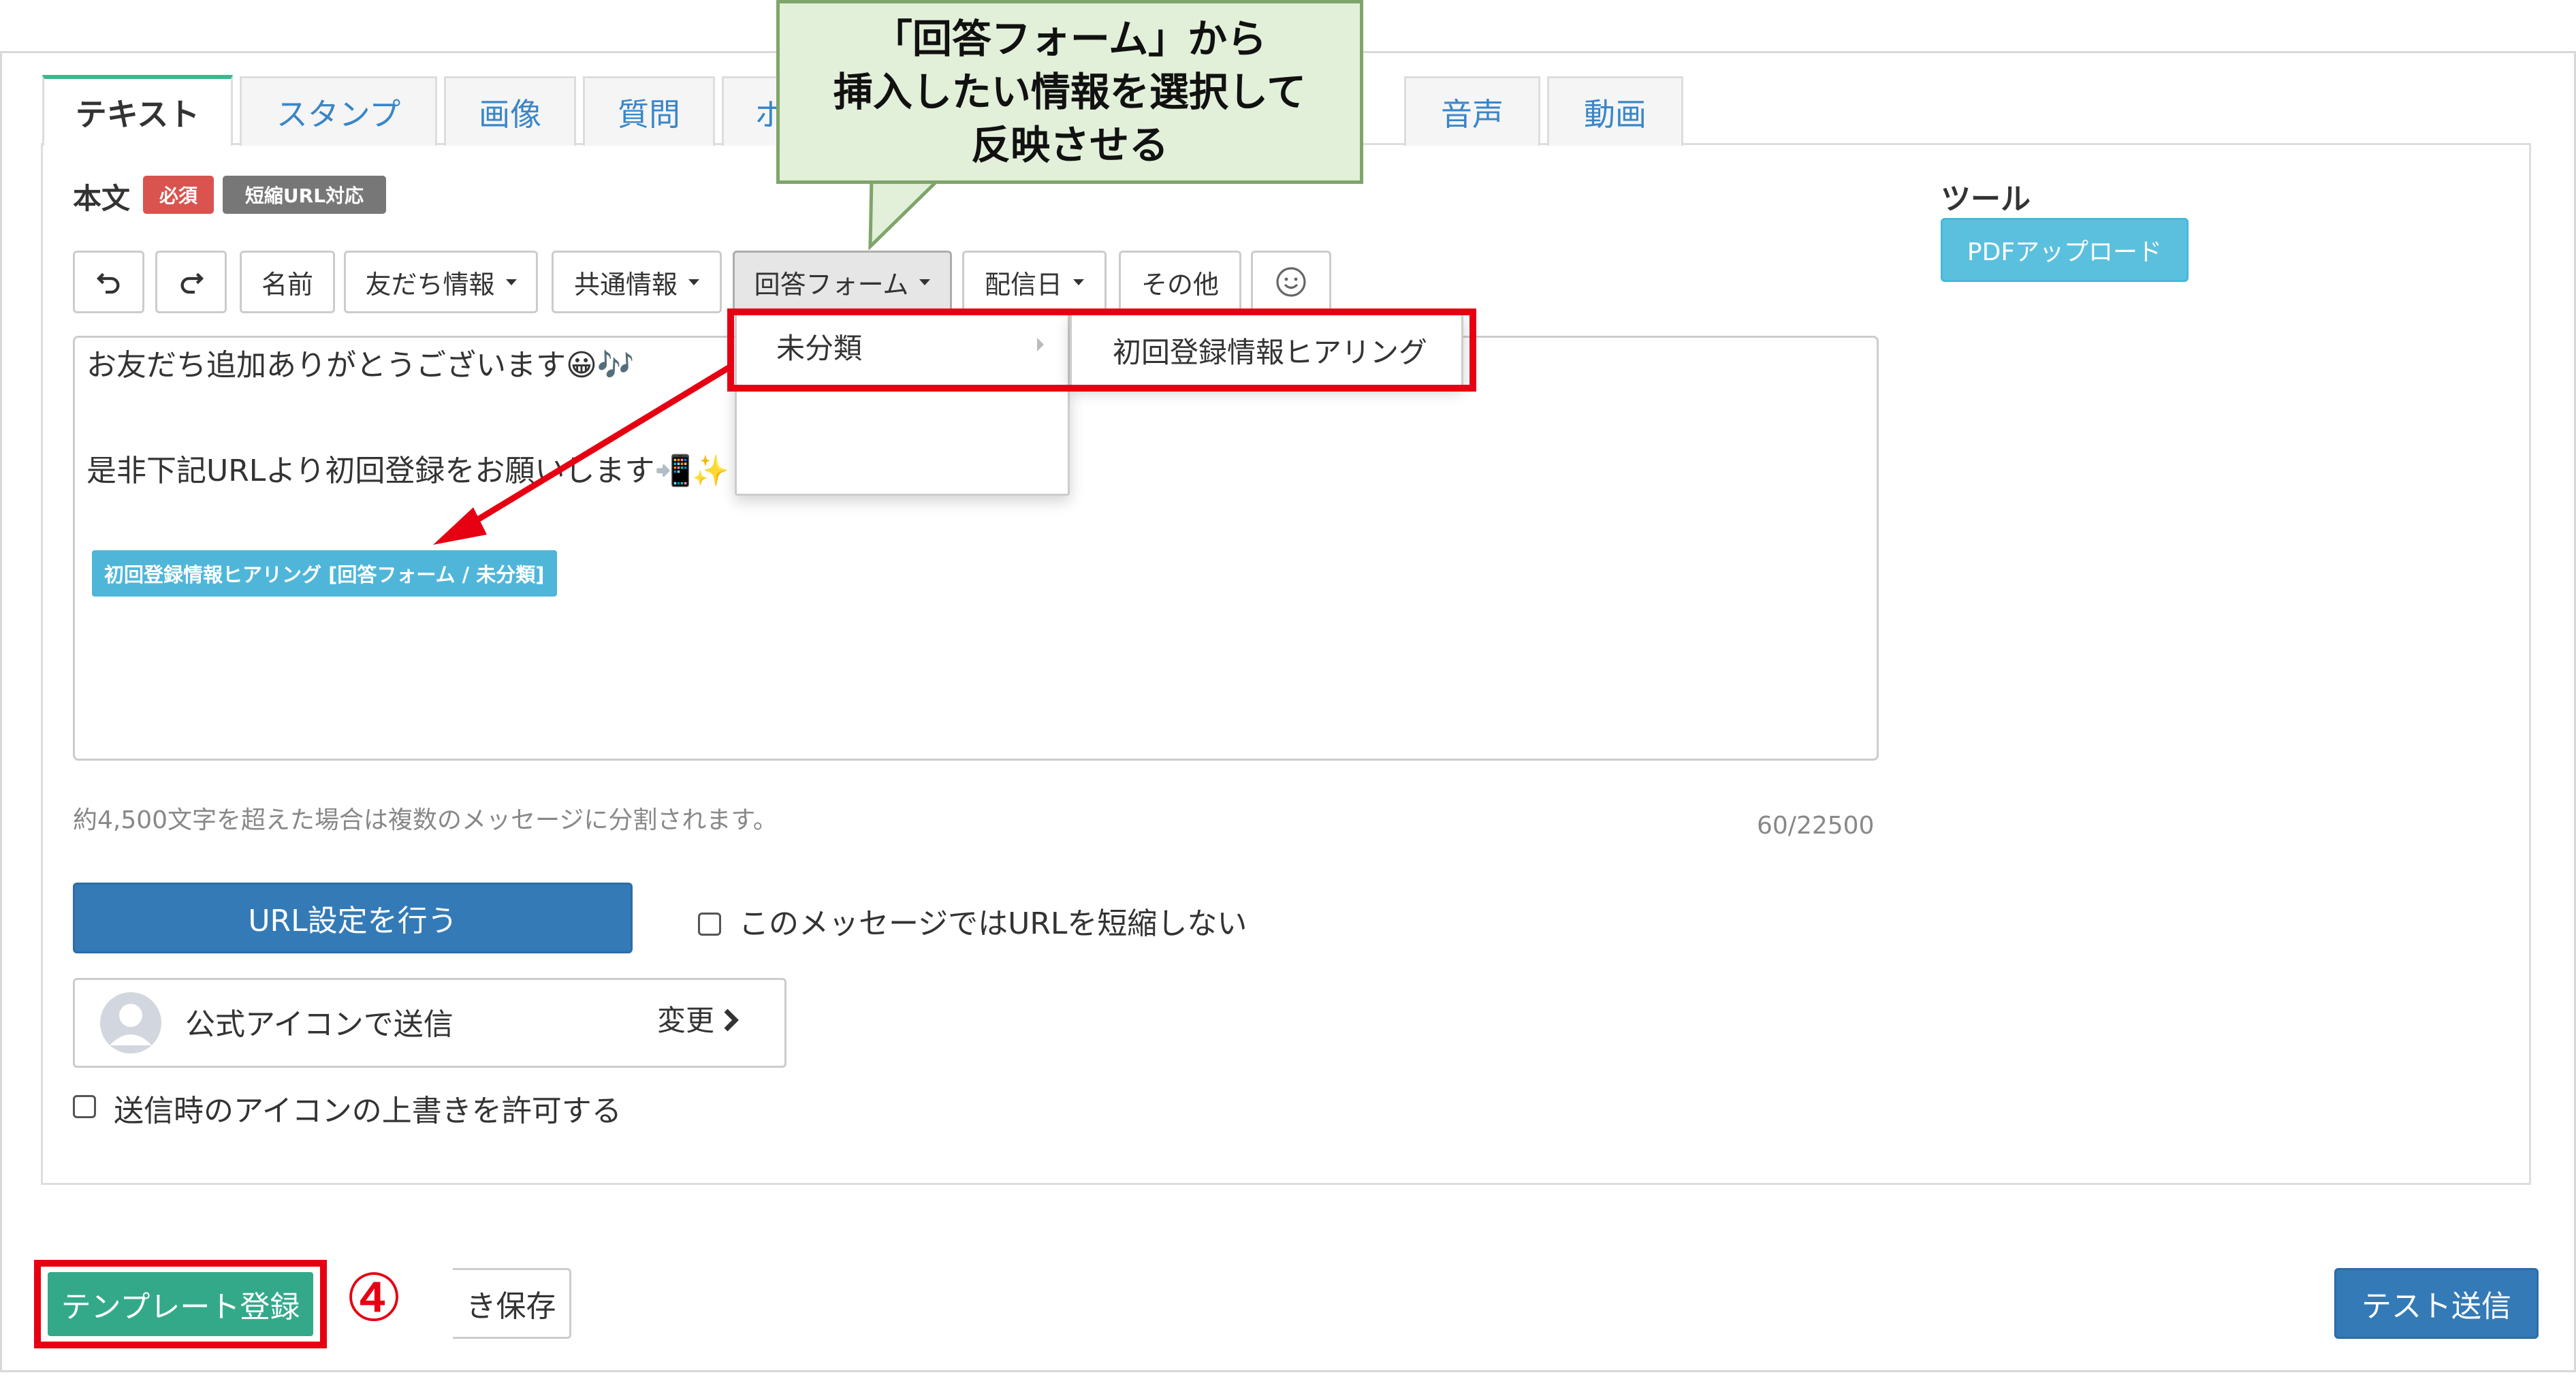 This screenshot has width=2576, height=1394. Describe the element at coordinates (360, 366) in the screenshot. I see `message-line-1: お友だち追加ありがとうございます😀🎶` at that location.